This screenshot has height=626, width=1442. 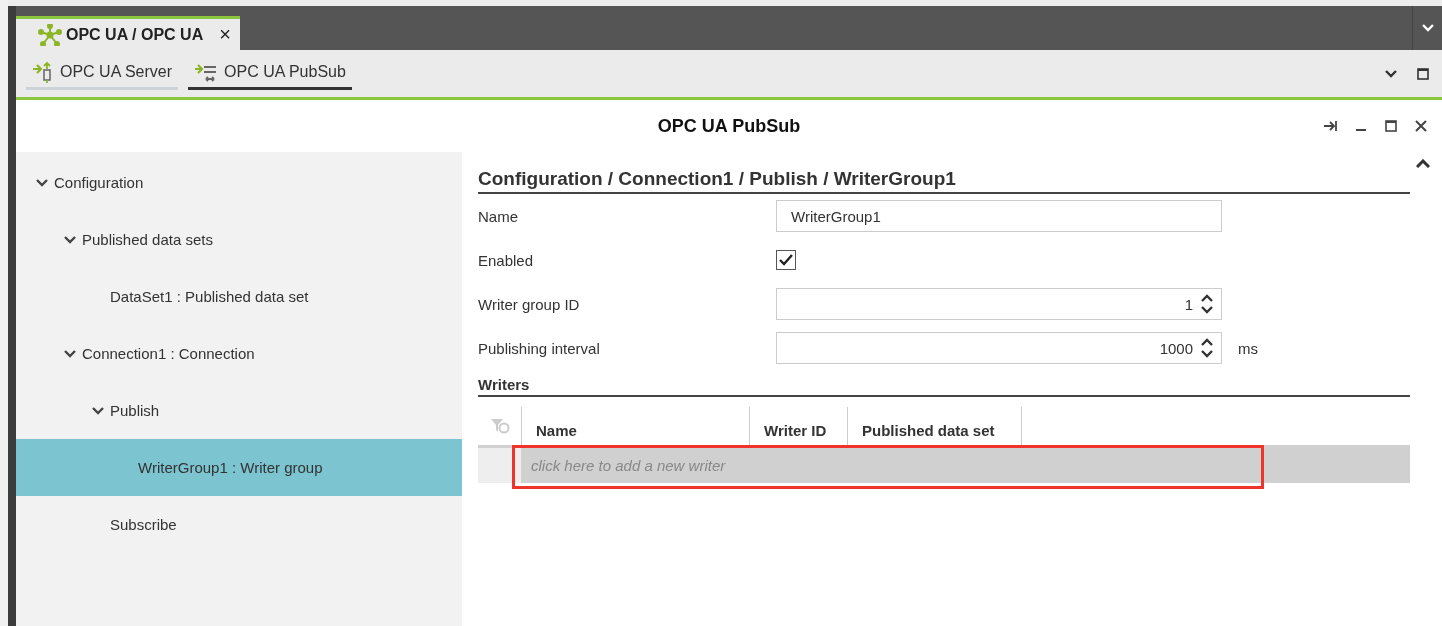 I want to click on tree-item: WriterGroup1 : Writer group, so click(x=239, y=467).